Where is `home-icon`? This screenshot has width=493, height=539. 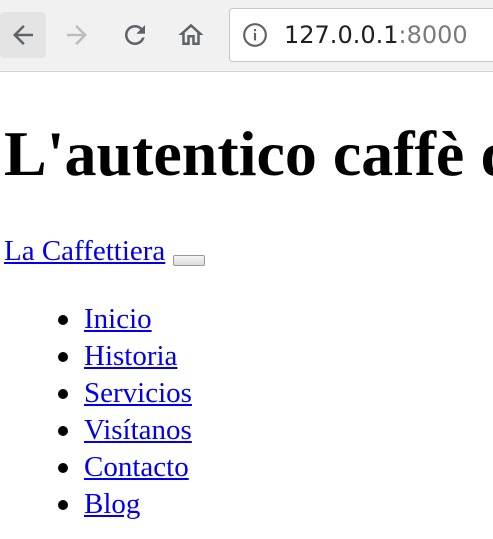 home-icon is located at coordinates (191, 34).